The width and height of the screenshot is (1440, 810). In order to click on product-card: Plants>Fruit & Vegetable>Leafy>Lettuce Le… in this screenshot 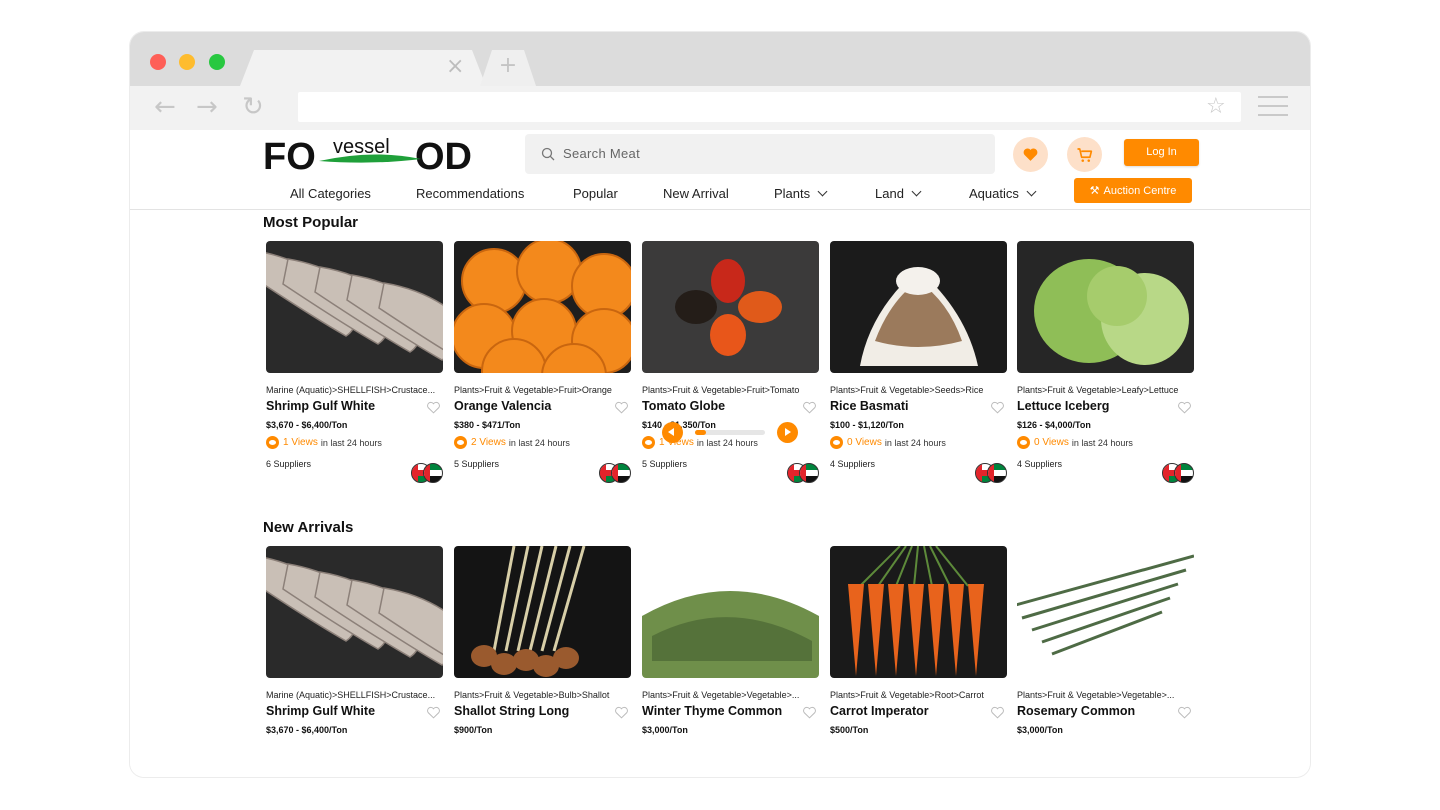, I will do `click(1105, 362)`.